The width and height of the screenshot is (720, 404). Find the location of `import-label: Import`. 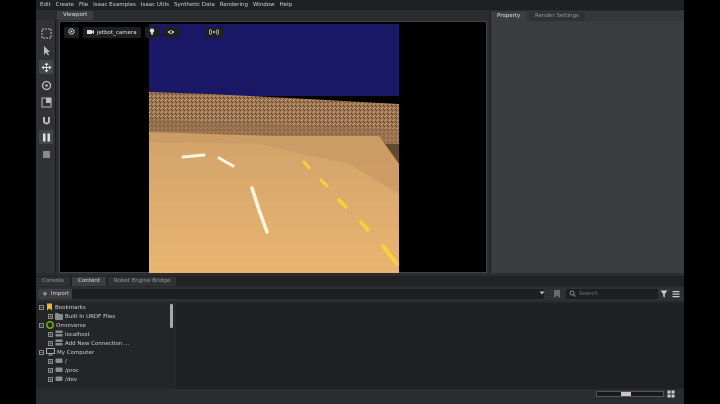

import-label: Import is located at coordinates (60, 294).